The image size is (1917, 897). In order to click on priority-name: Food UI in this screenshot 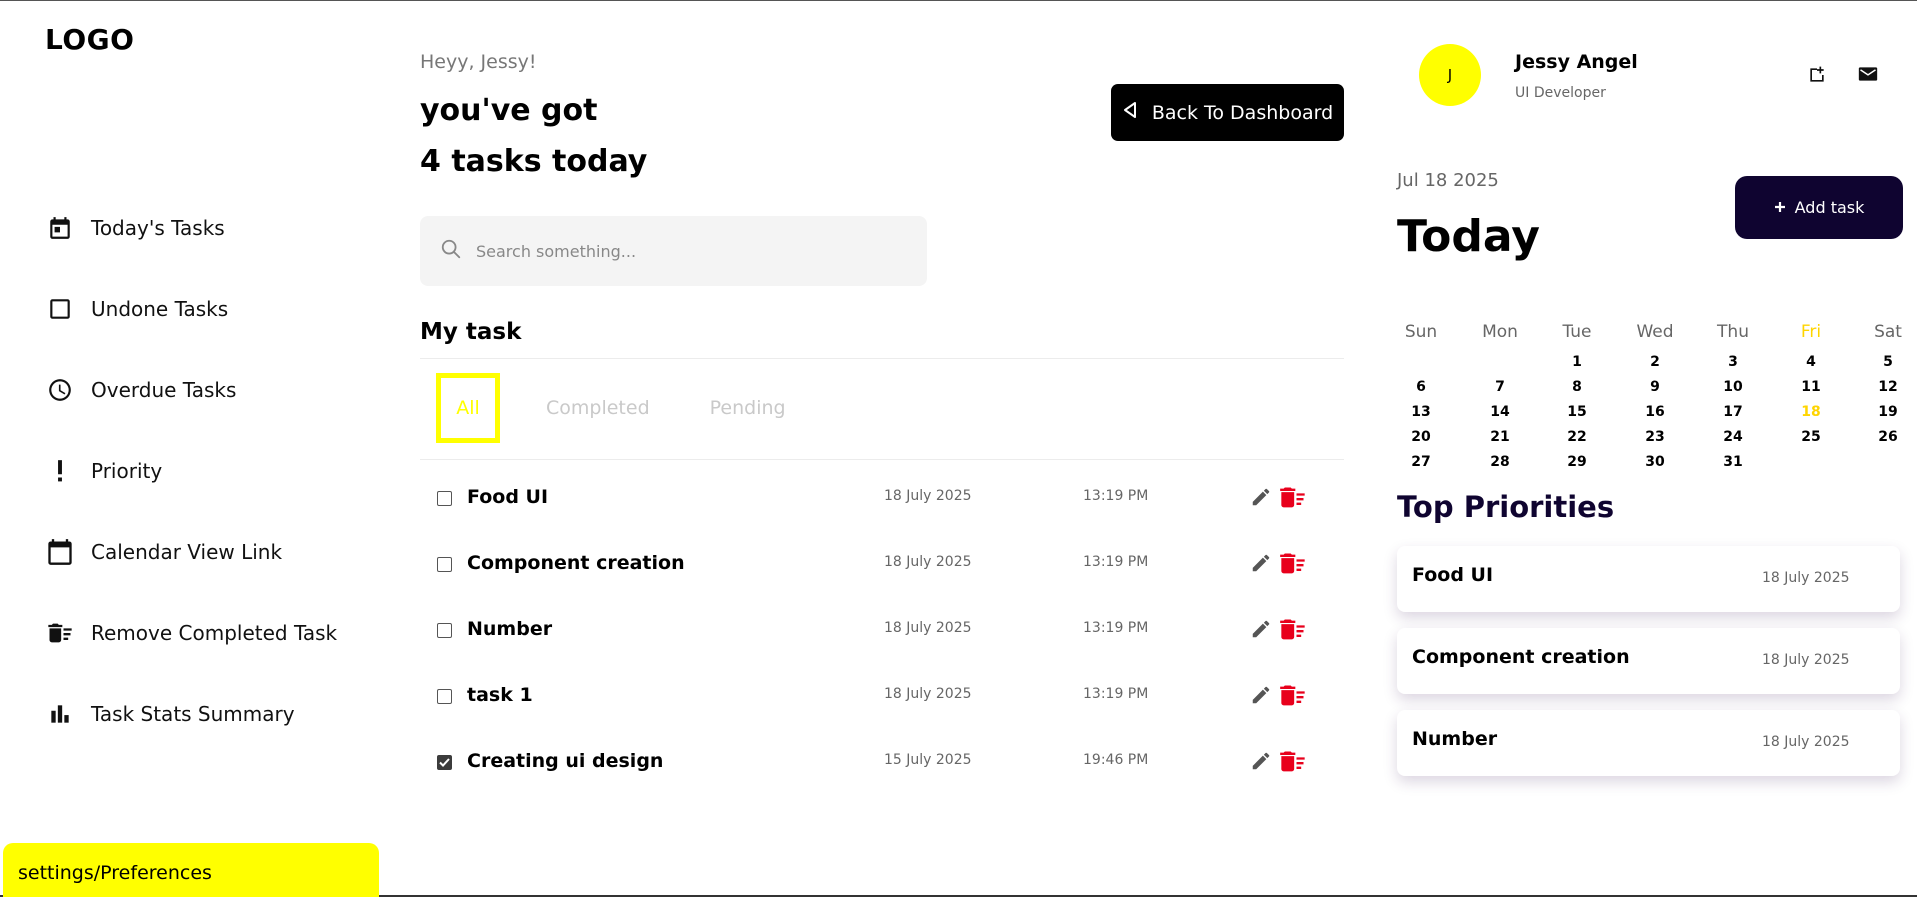, I will do `click(1453, 575)`.